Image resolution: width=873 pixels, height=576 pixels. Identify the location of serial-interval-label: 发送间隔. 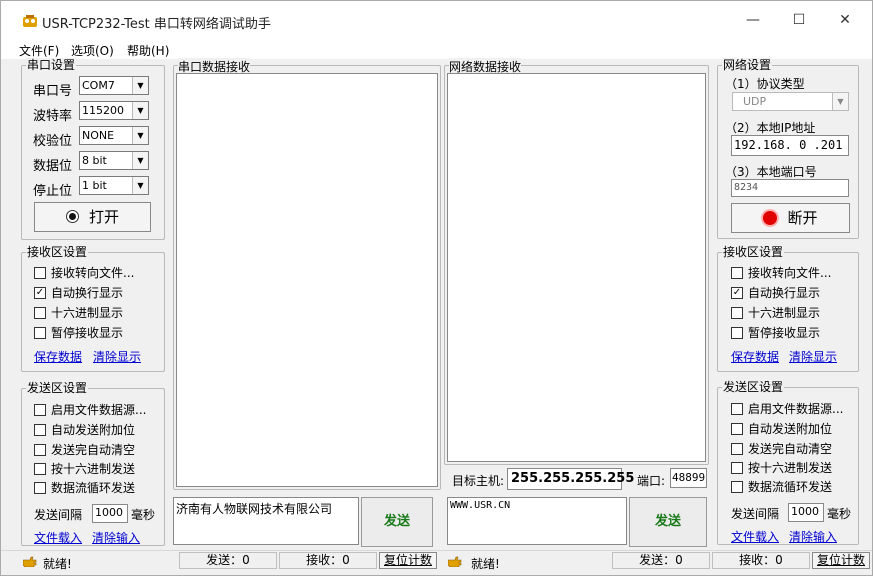
(58, 515).